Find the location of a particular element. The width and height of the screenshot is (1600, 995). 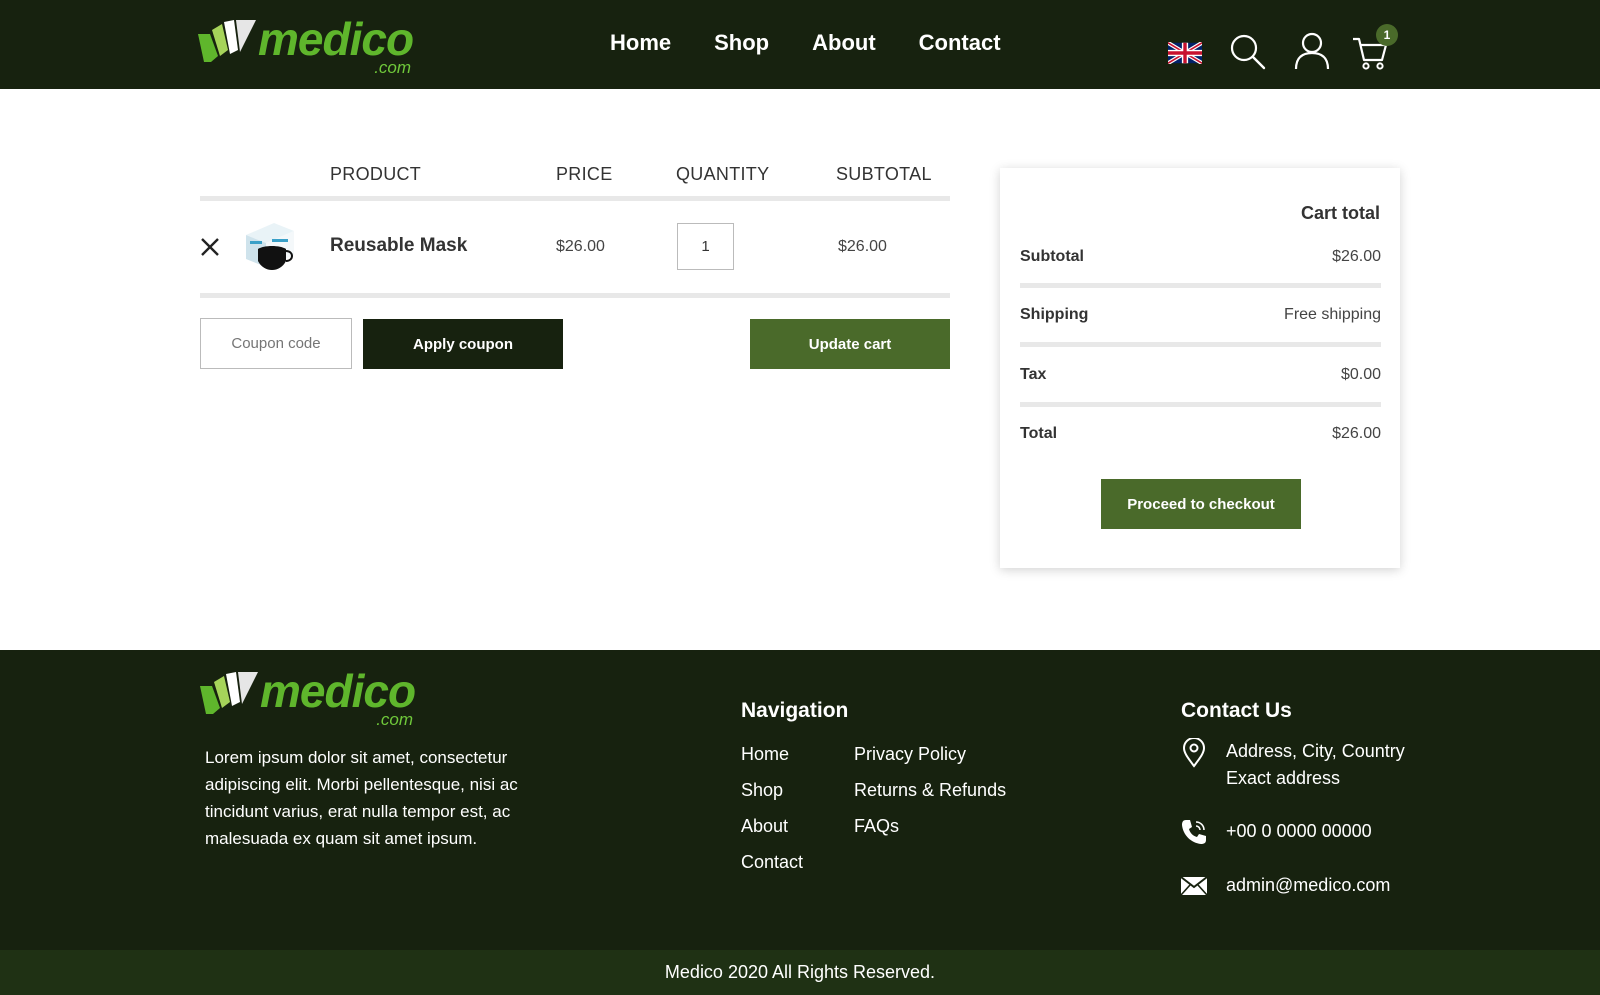

address-line-2: Exact address is located at coordinates (1283, 778).